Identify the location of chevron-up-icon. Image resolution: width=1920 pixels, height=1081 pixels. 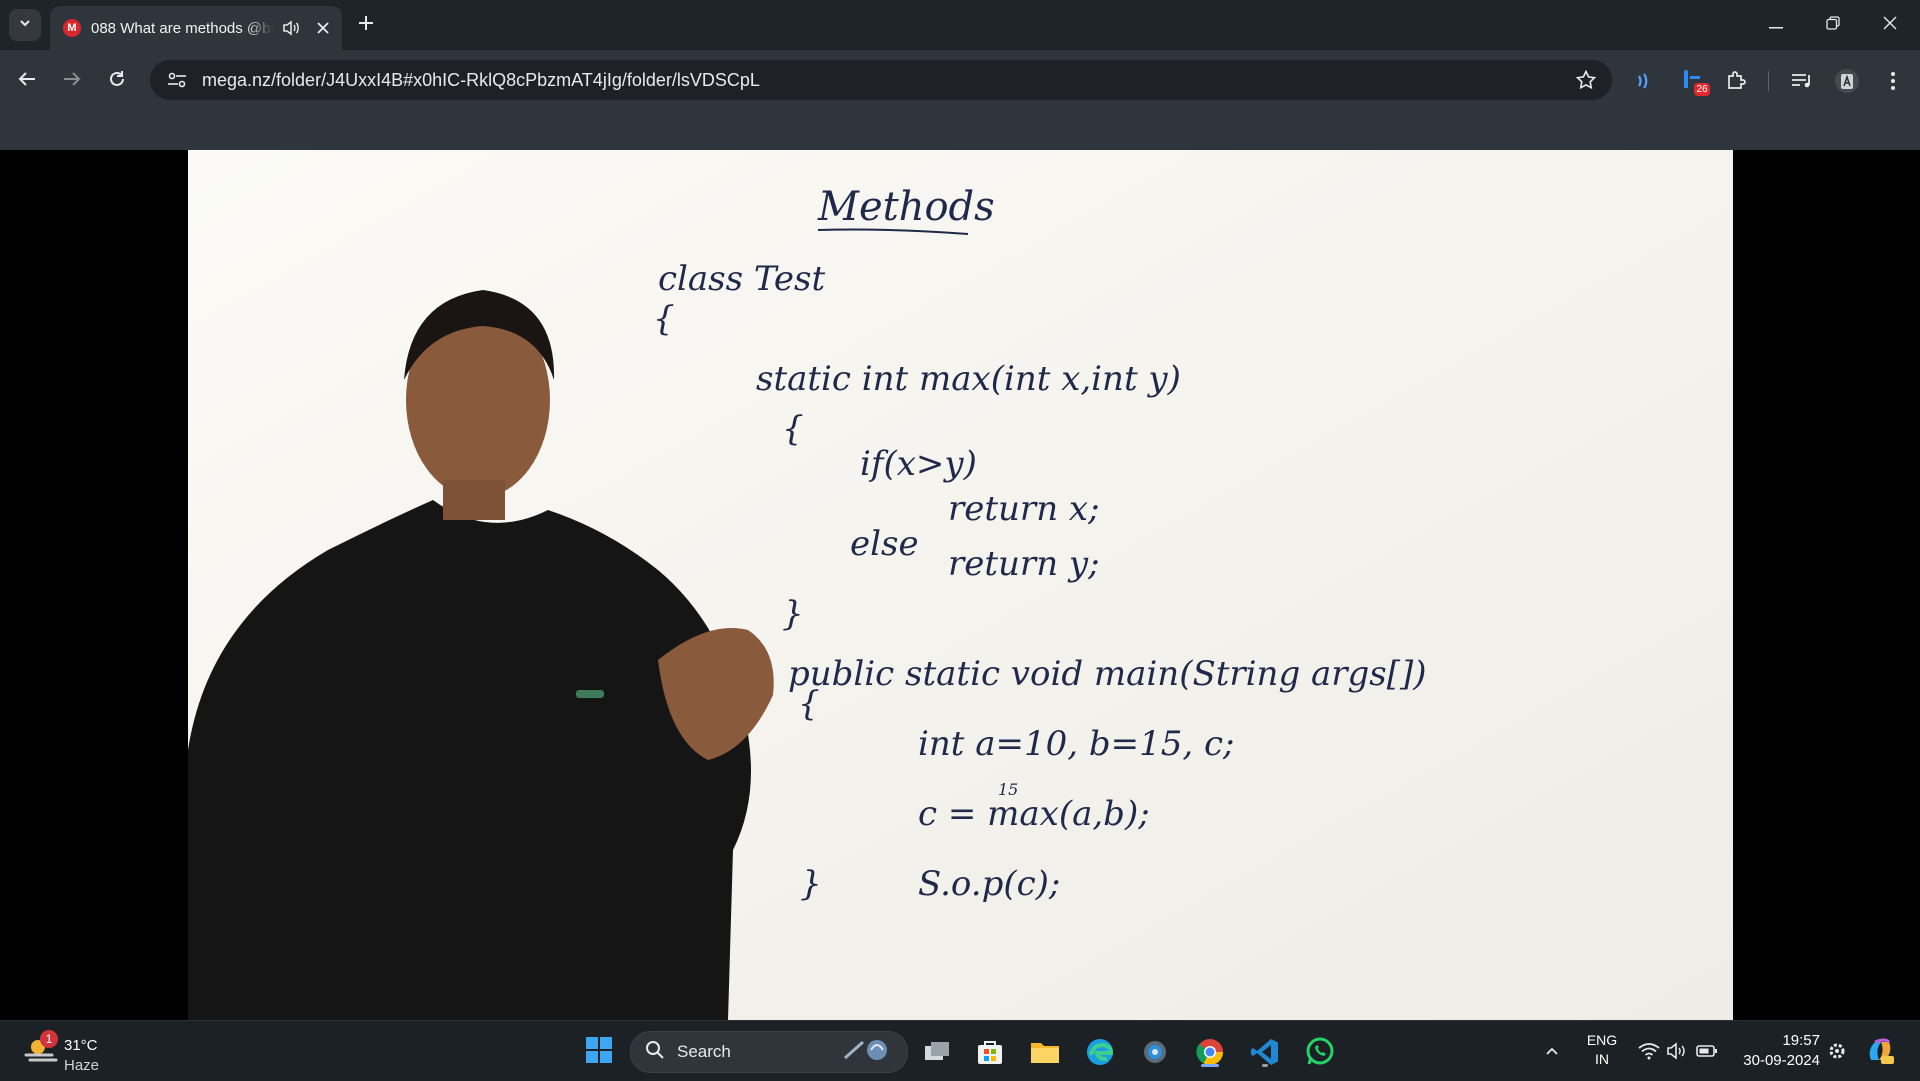
(1552, 1051).